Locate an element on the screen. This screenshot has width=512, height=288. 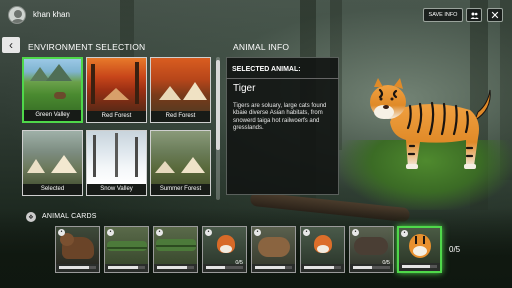
env-card-label: Summer Forest is located at coordinates (180, 189).